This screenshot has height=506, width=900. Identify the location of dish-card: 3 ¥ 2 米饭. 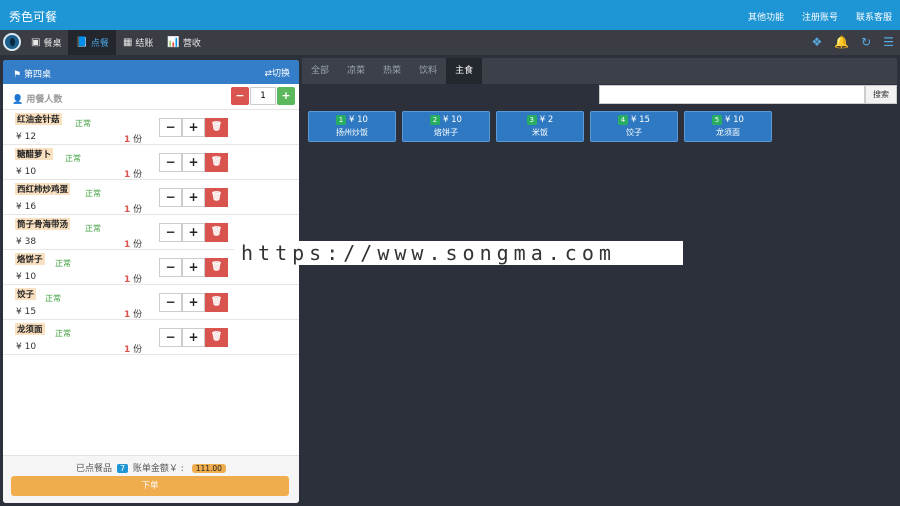
(540, 126).